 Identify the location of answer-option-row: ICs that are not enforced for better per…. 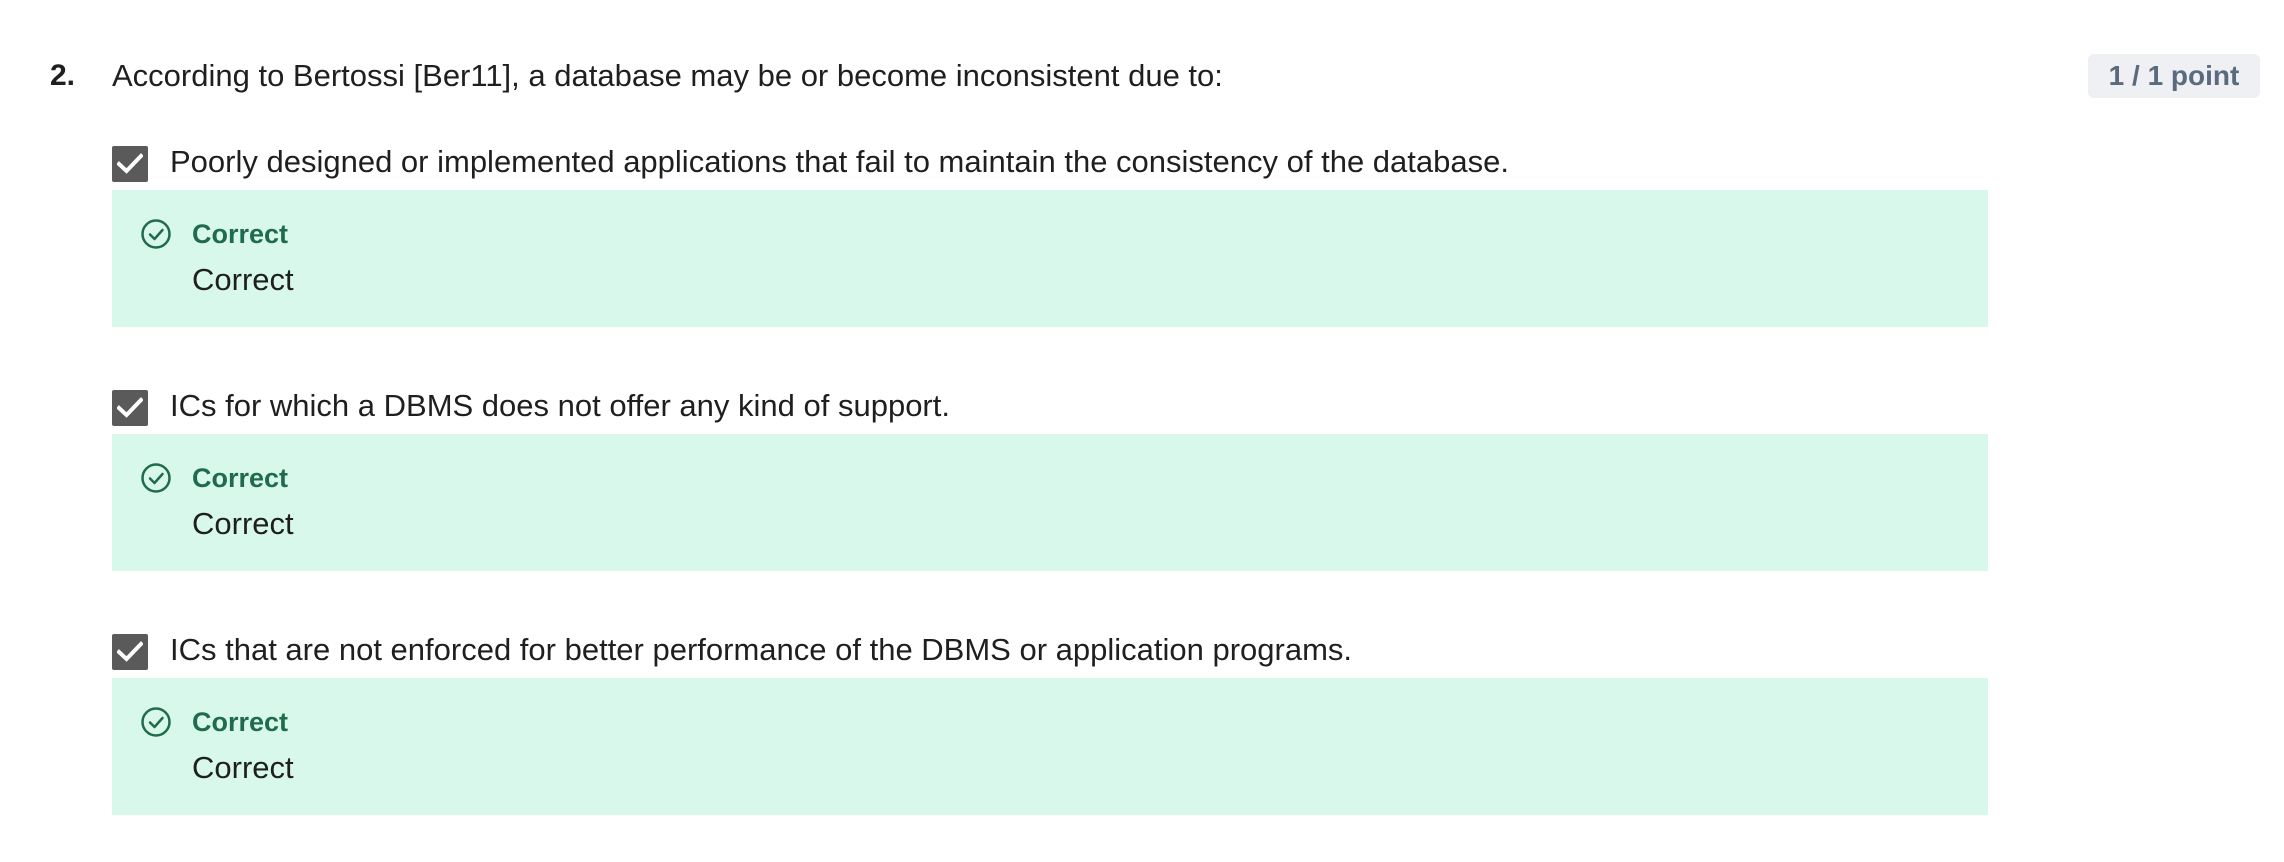
(1050, 650).